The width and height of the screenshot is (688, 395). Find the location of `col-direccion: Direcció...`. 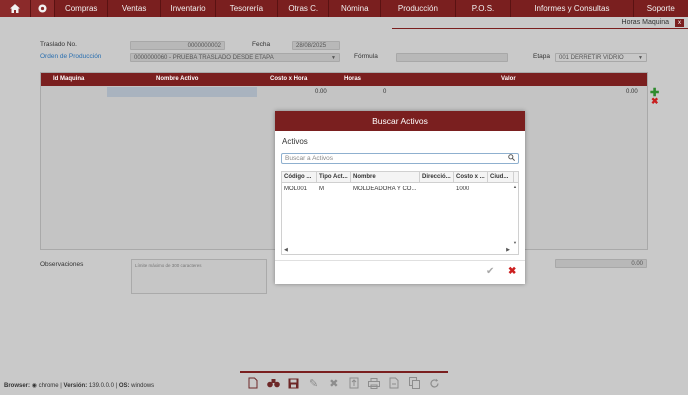

col-direccion: Direcció... is located at coordinates (437, 177).